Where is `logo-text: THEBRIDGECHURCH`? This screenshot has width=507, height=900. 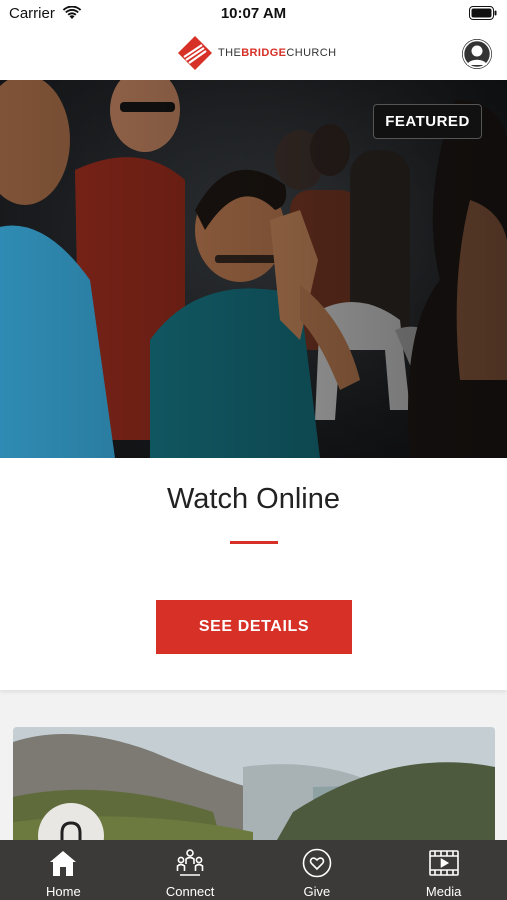
logo-text: THEBRIDGECHURCH is located at coordinates (277, 53).